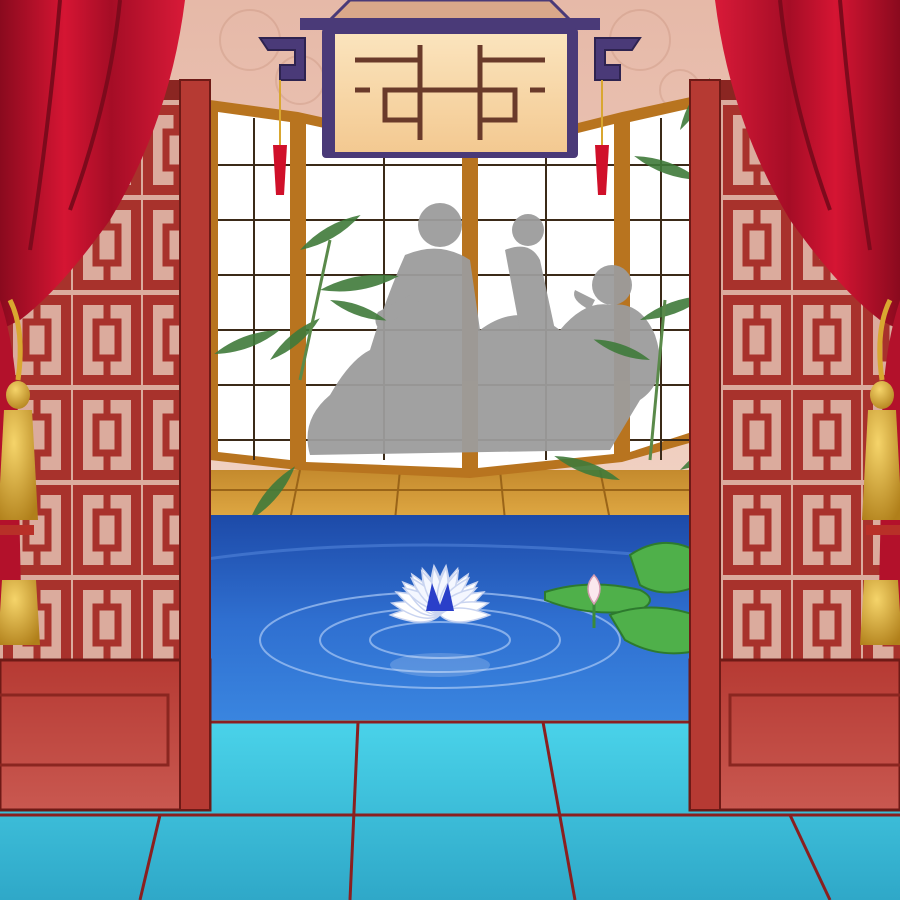 The height and width of the screenshot is (900, 900). Describe the element at coordinates (454, 620) in the screenshot. I see `pool` at that location.